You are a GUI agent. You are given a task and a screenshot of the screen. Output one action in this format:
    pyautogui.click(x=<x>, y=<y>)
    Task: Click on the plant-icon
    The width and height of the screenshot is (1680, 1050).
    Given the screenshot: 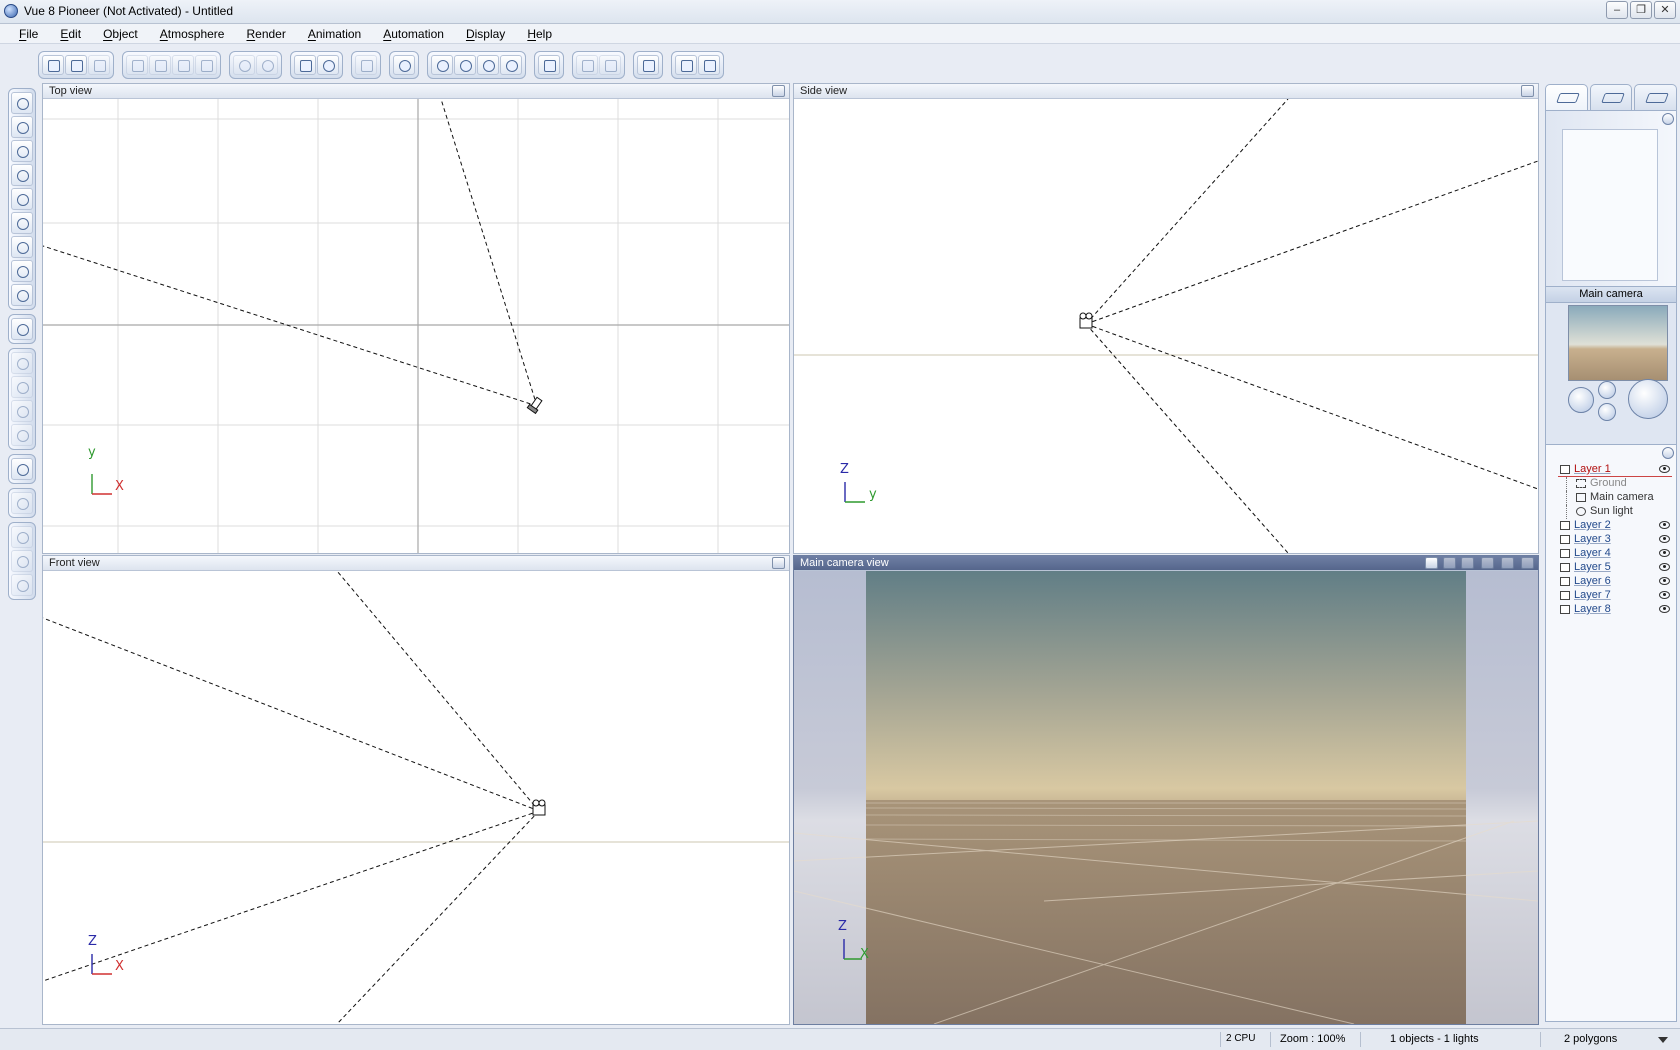 What is the action you would take?
    pyautogui.click(x=22, y=199)
    